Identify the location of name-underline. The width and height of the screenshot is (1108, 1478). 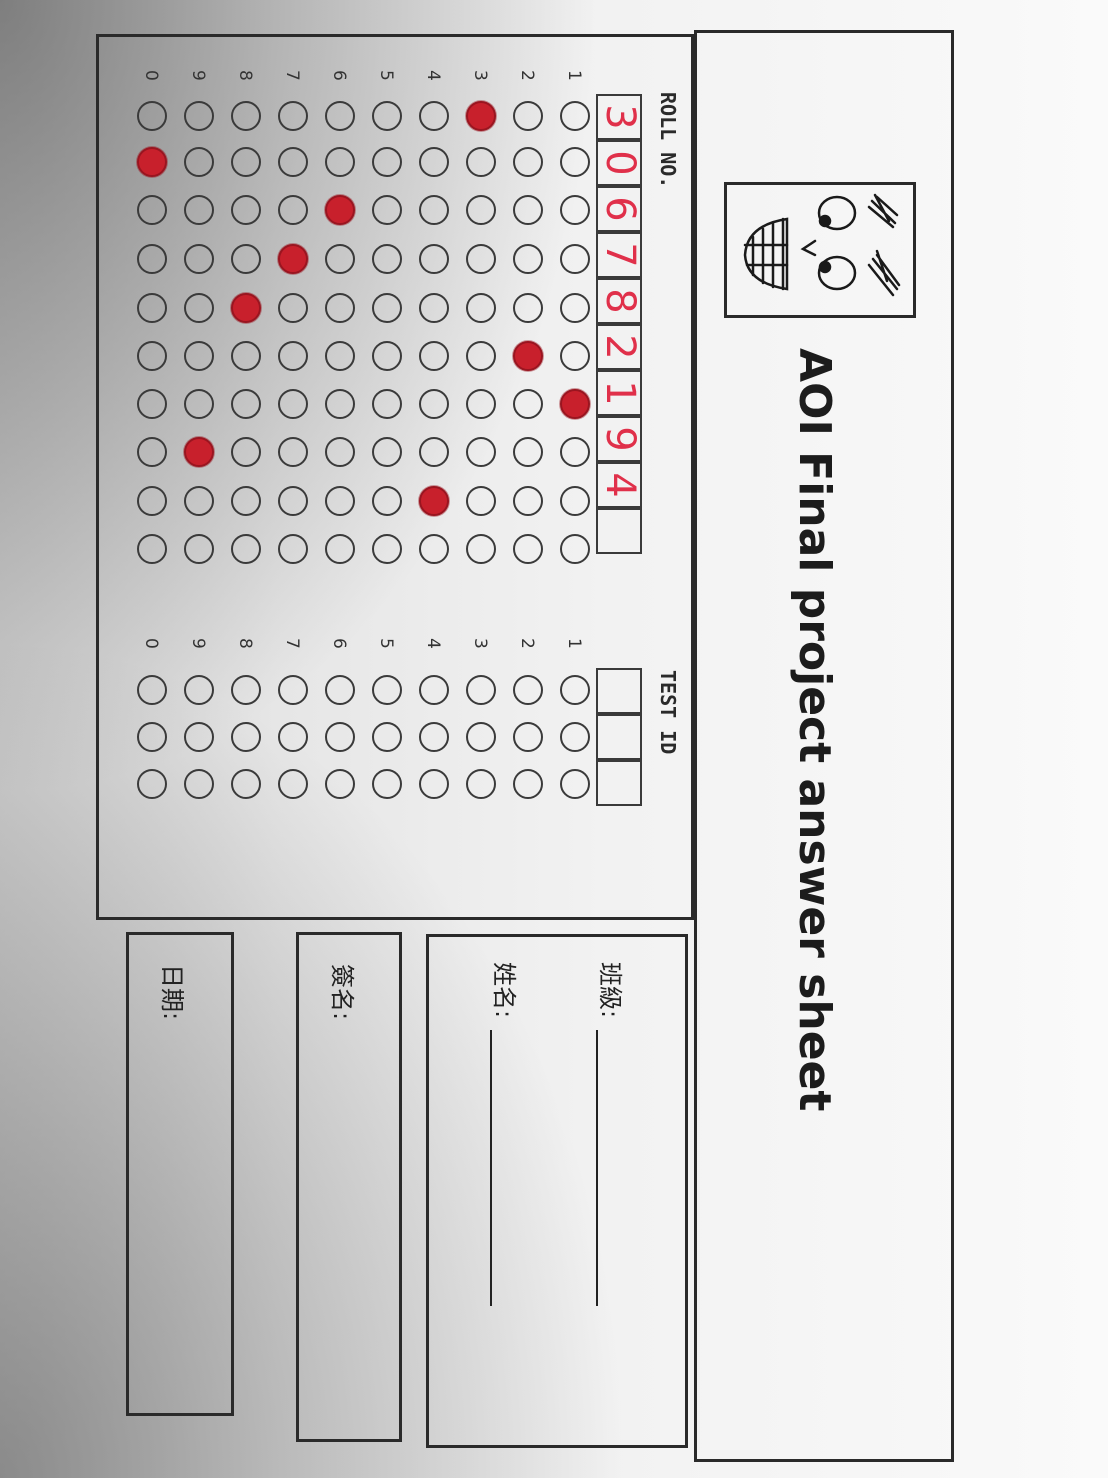
(491, 1168).